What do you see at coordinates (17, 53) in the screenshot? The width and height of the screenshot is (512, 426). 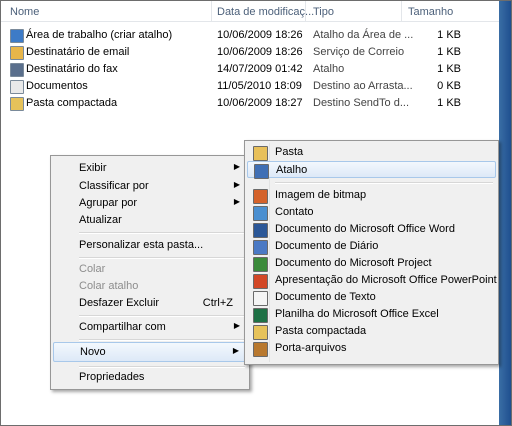 I see `mail-recipient-icon` at bounding box center [17, 53].